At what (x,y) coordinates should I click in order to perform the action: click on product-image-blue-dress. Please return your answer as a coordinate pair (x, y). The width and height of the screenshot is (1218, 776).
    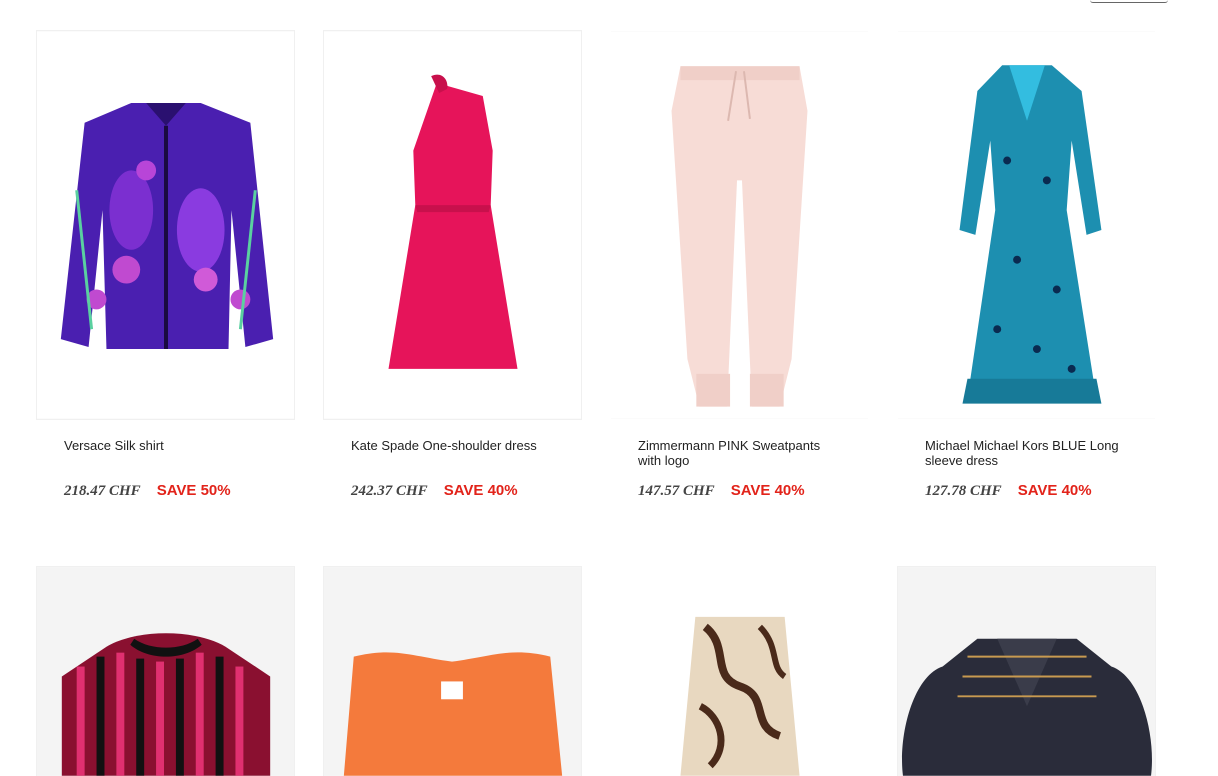
    Looking at the image, I should click on (1026, 225).